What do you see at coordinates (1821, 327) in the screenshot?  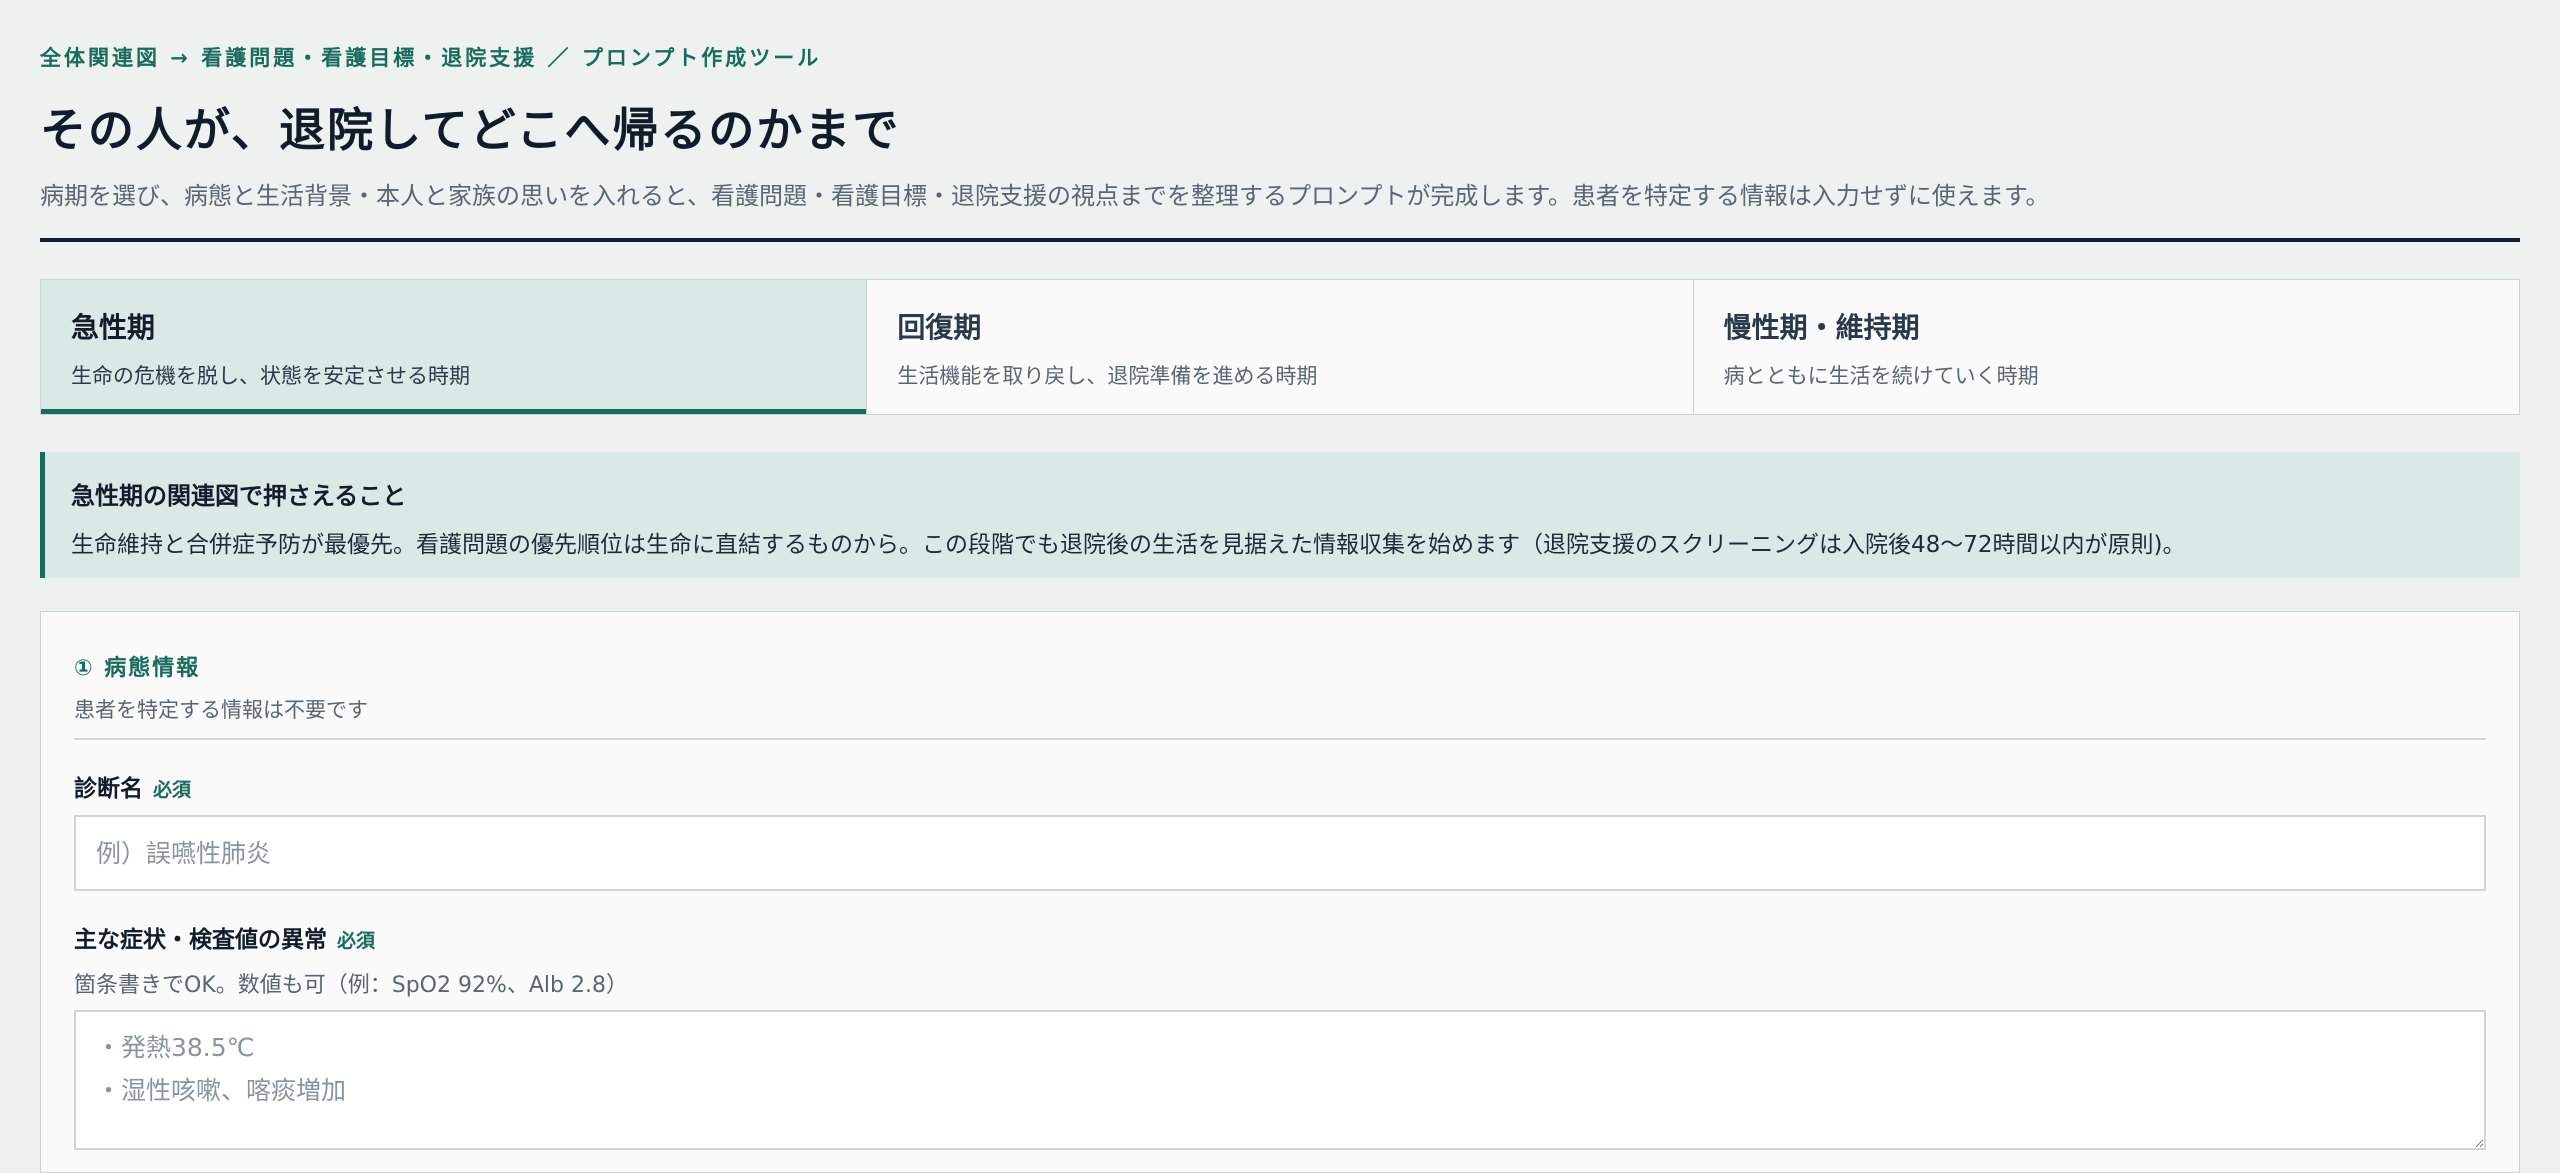 I see `tab-chronic-title: 慢性期・維持期` at bounding box center [1821, 327].